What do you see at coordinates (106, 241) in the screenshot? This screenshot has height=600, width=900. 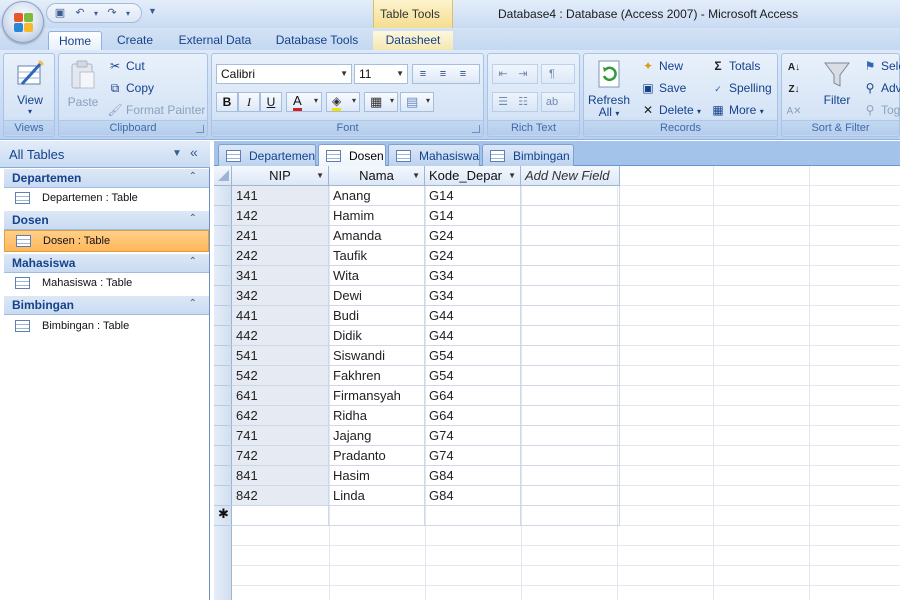 I see `nav-item-dosen-table: Dosen : Table` at bounding box center [106, 241].